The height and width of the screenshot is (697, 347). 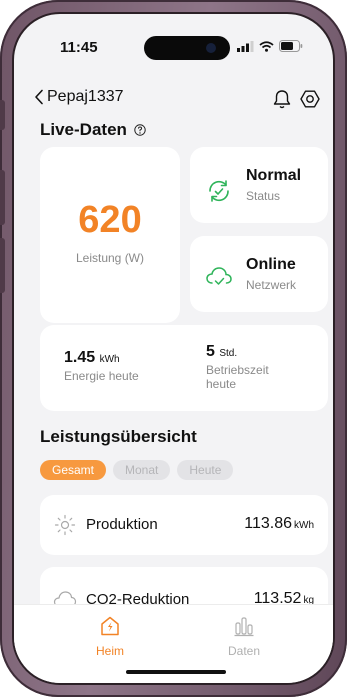 I want to click on energy-value: 1.45, so click(x=80, y=357).